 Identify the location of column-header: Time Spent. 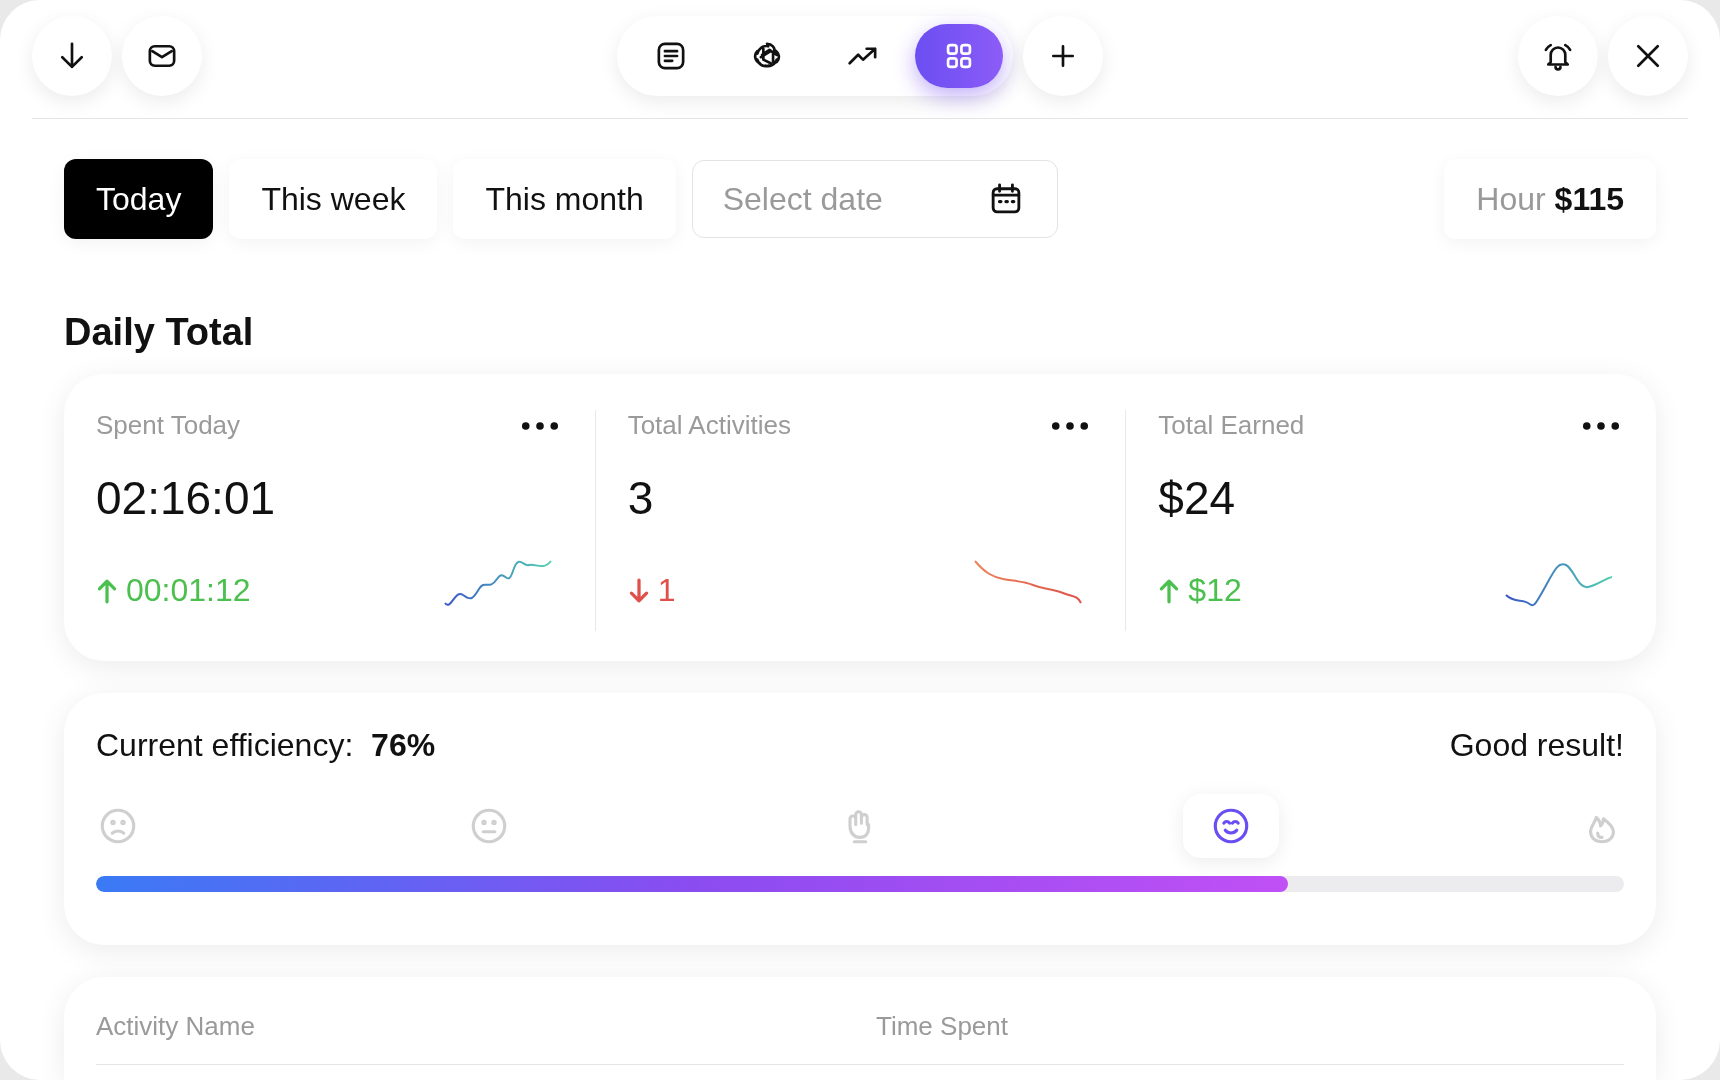
(942, 1026).